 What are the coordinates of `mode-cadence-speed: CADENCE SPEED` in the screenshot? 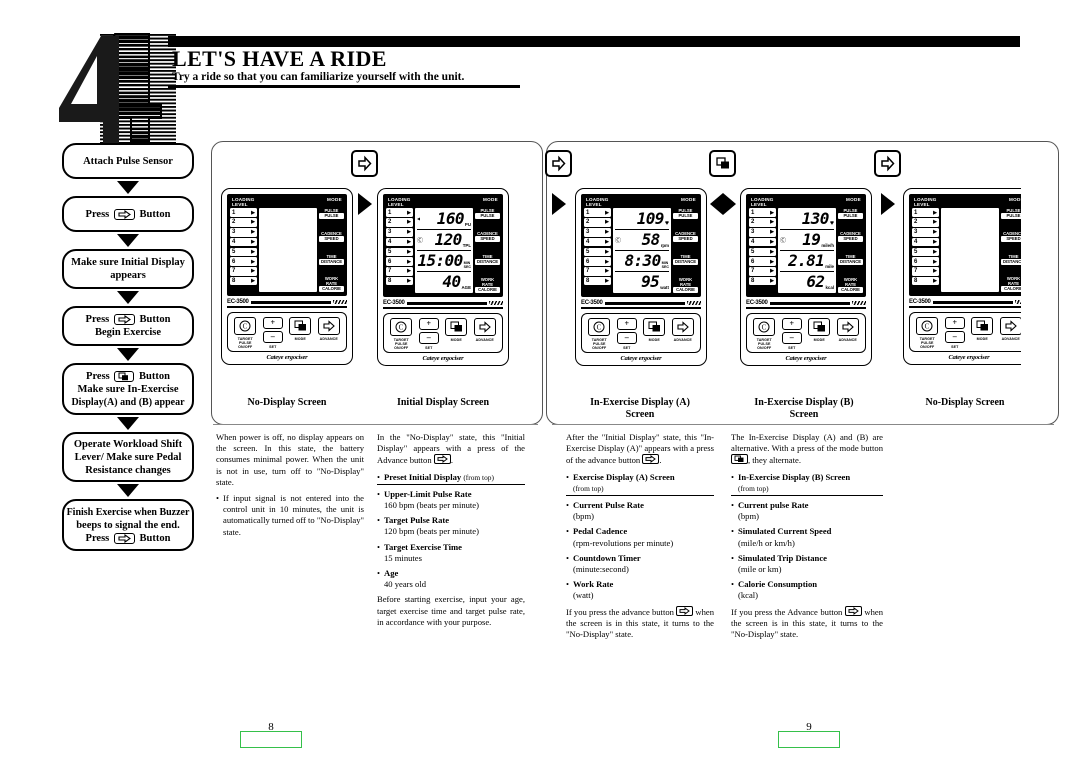 It's located at (331, 237).